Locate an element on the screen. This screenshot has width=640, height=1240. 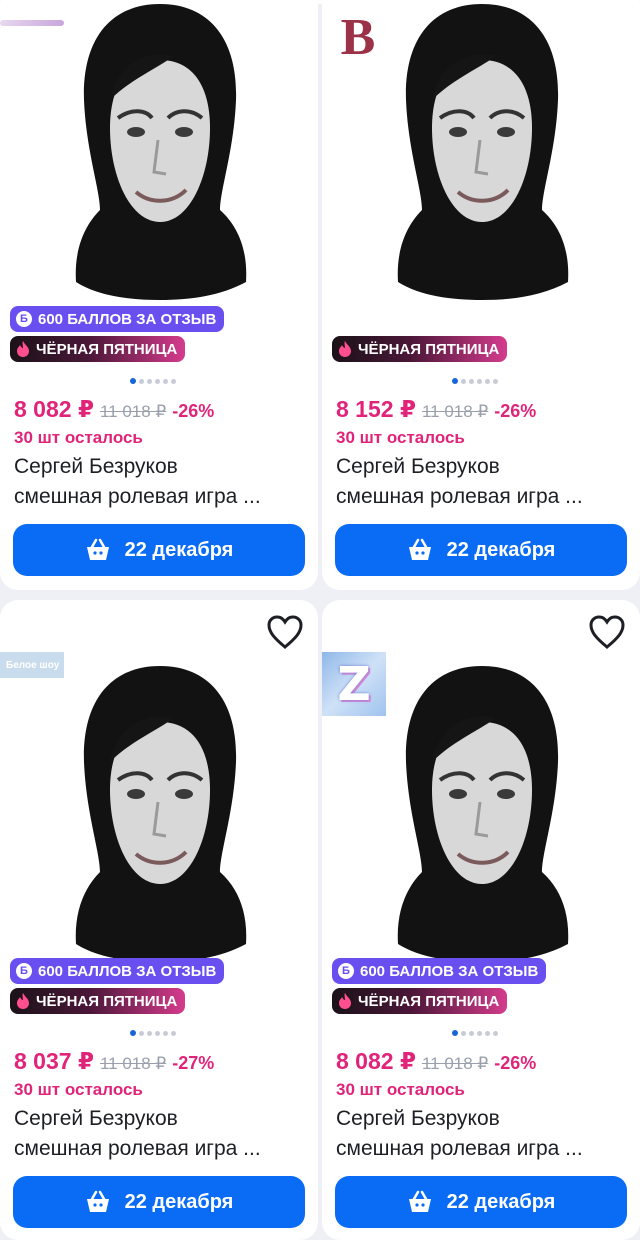
brand-logo is located at coordinates (32, 23).